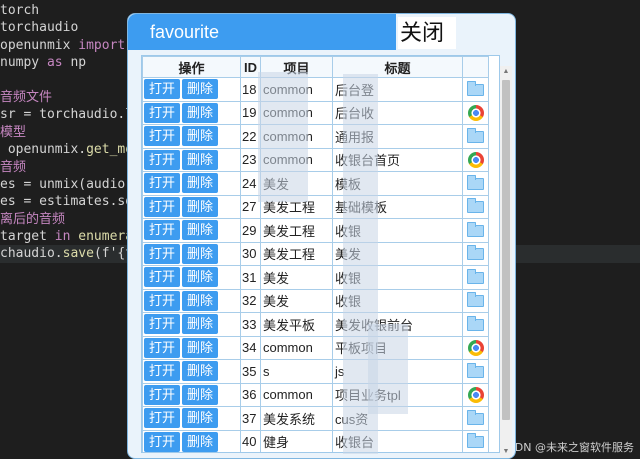 The width and height of the screenshot is (640, 459). I want to click on code-token: 模型, so click(13, 132).